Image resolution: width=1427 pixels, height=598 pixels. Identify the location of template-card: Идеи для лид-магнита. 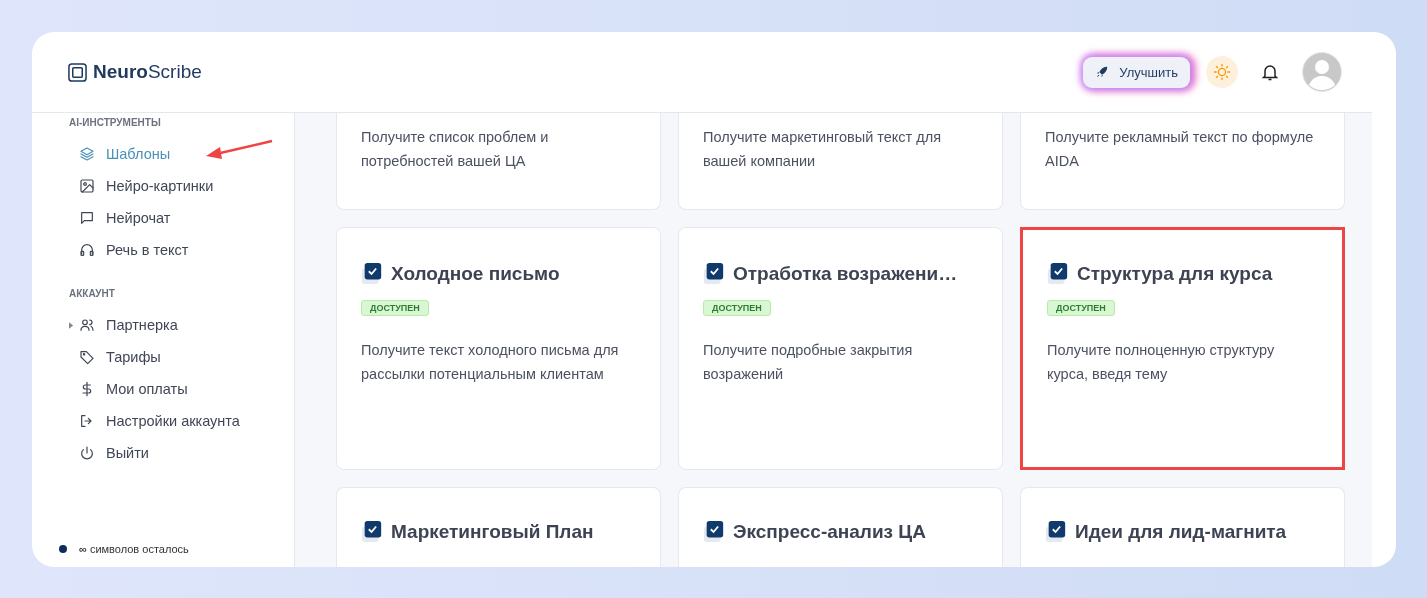
(1182, 527).